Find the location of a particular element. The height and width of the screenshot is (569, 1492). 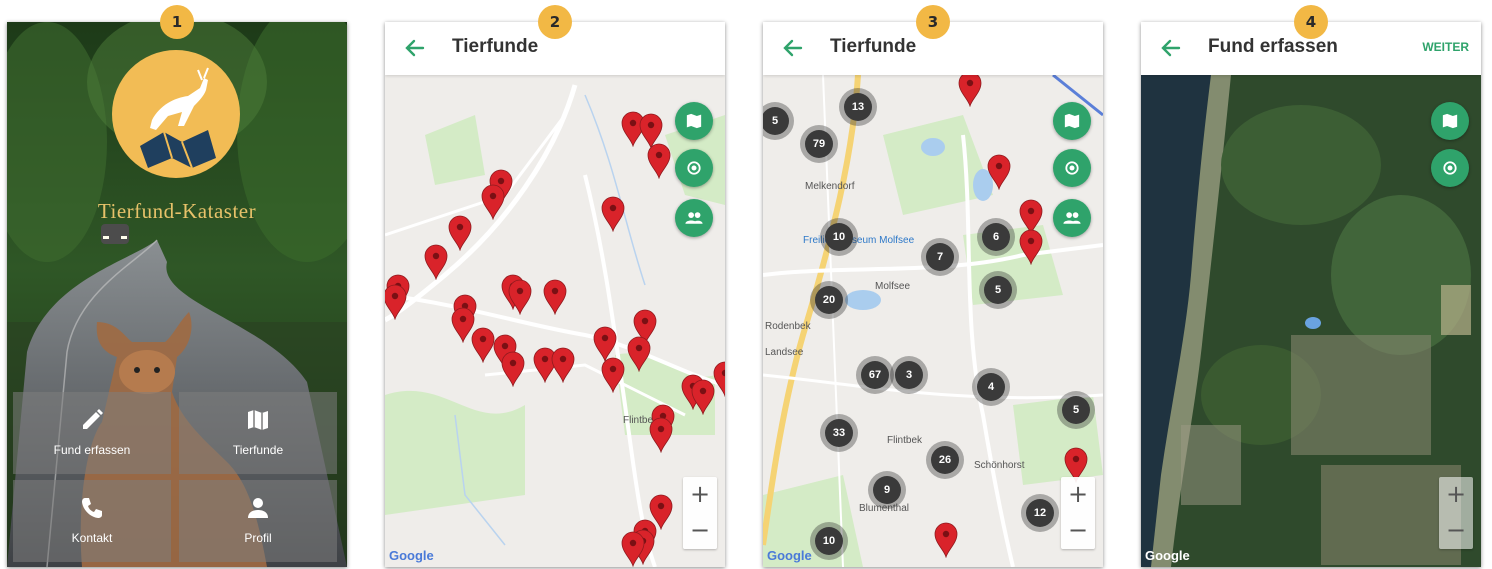

cluster-marker: 4 is located at coordinates (991, 387).